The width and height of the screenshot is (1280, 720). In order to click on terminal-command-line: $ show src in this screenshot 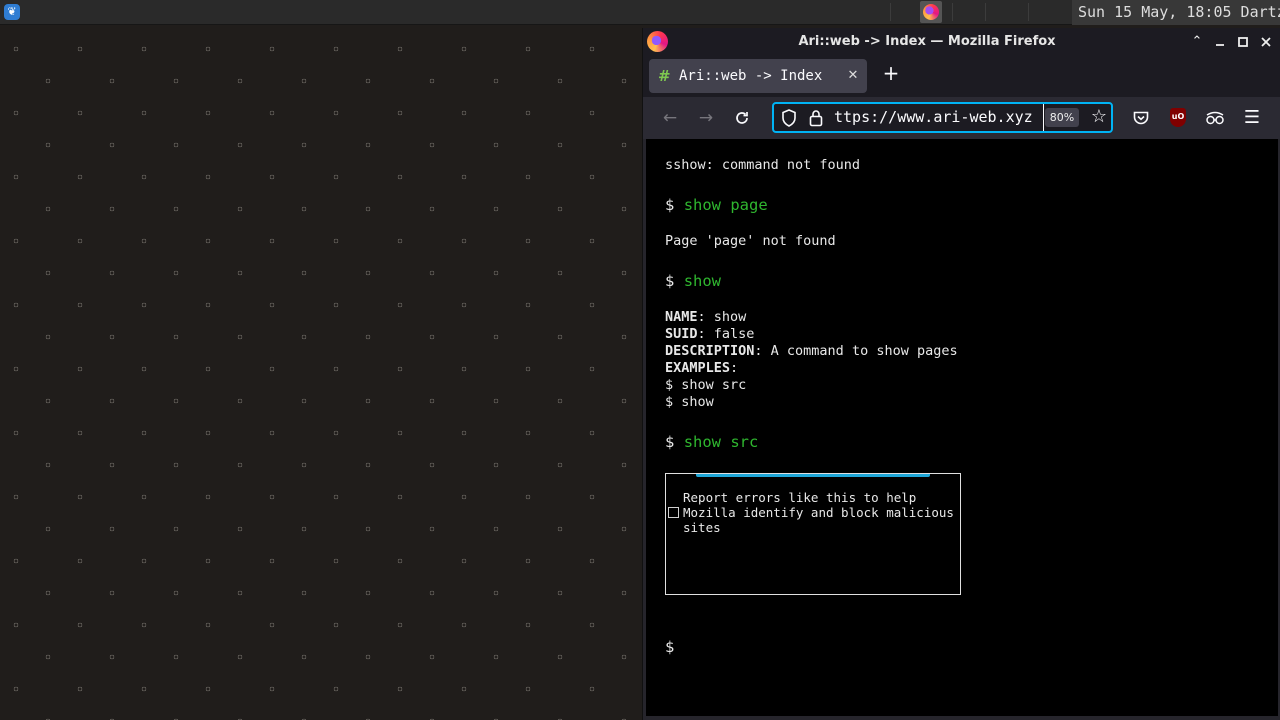, I will do `click(711, 442)`.